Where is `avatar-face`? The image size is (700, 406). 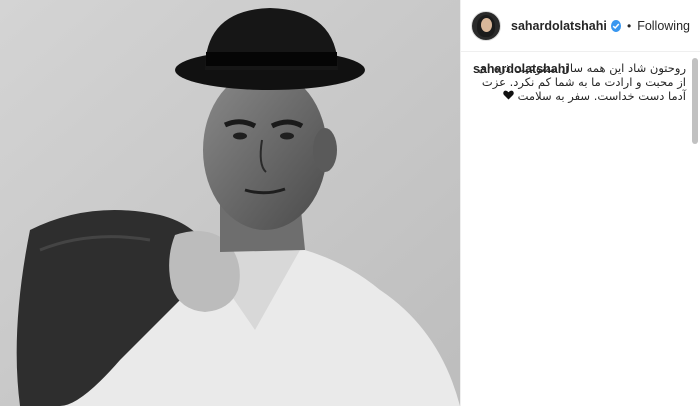
avatar-face is located at coordinates (486, 24).